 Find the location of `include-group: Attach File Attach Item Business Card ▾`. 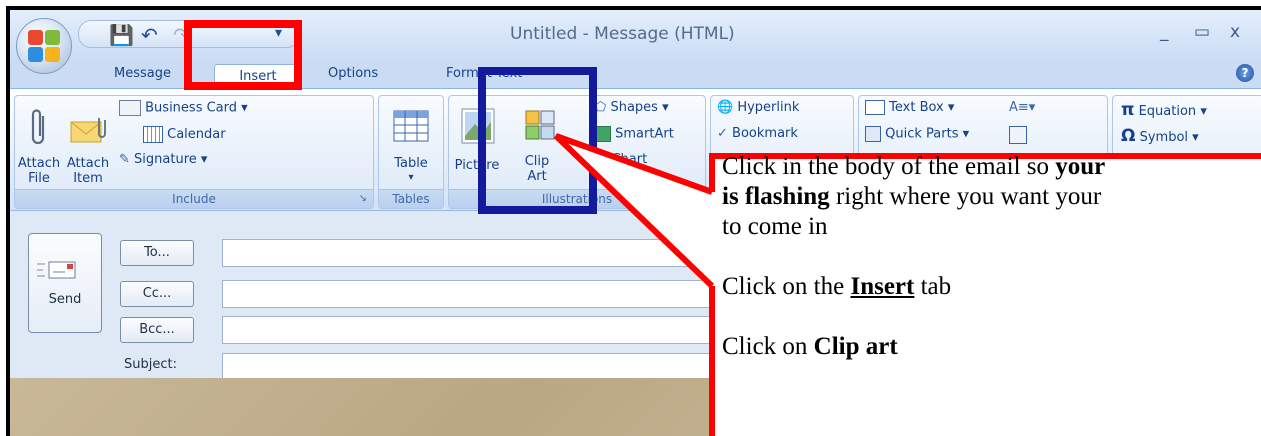

include-group: Attach File Attach Item Business Card ▾ is located at coordinates (194, 152).